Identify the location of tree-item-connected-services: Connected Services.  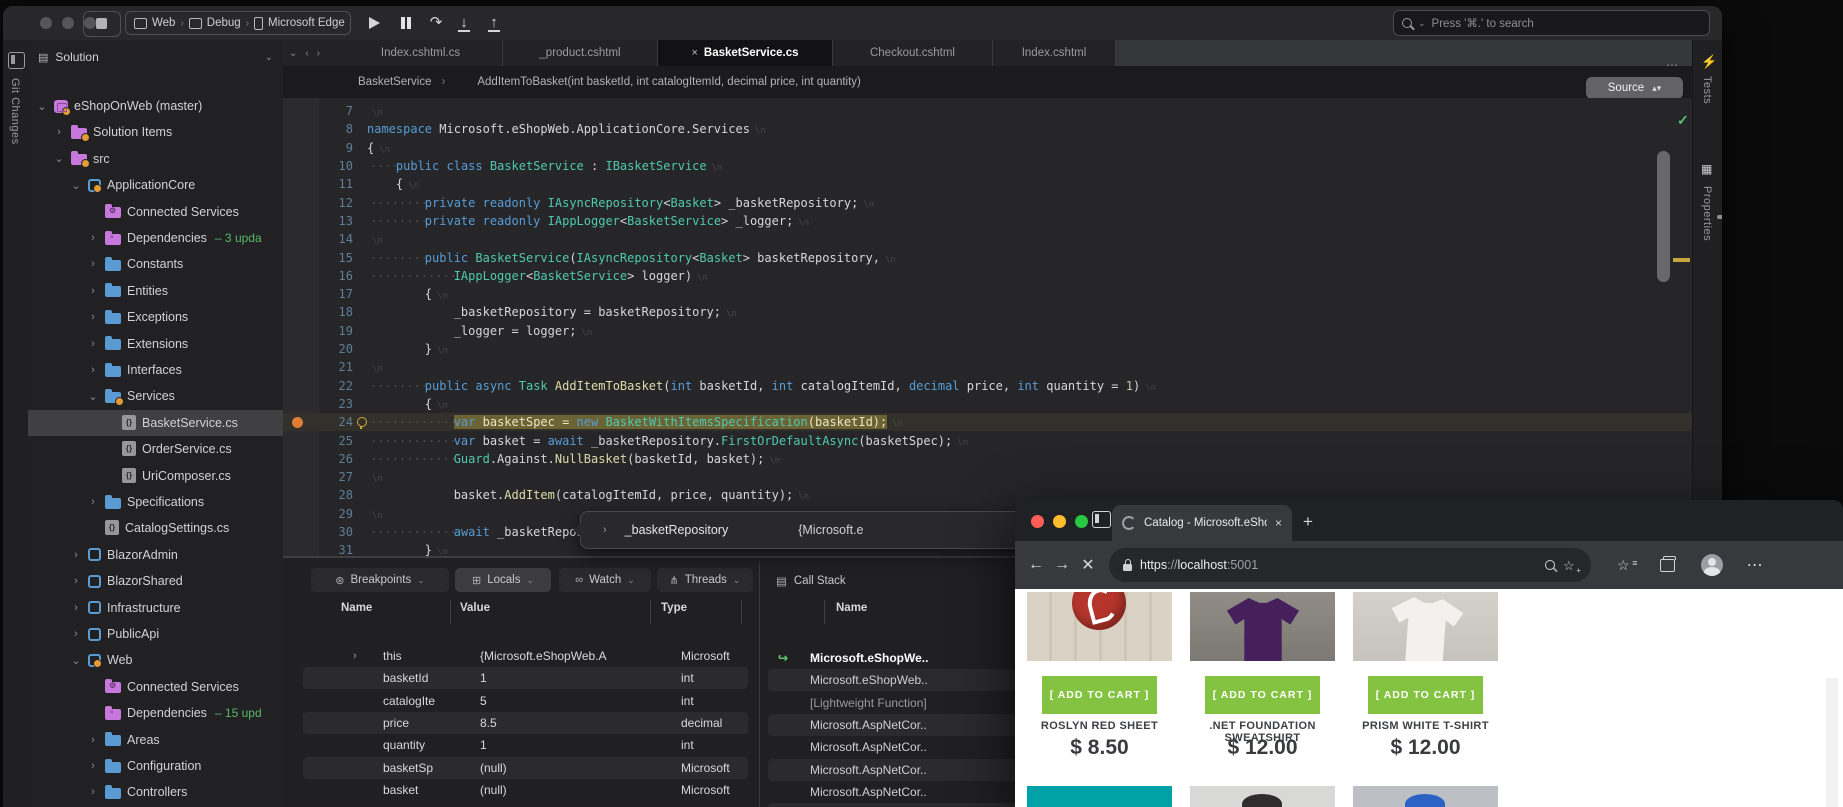
(155, 687).